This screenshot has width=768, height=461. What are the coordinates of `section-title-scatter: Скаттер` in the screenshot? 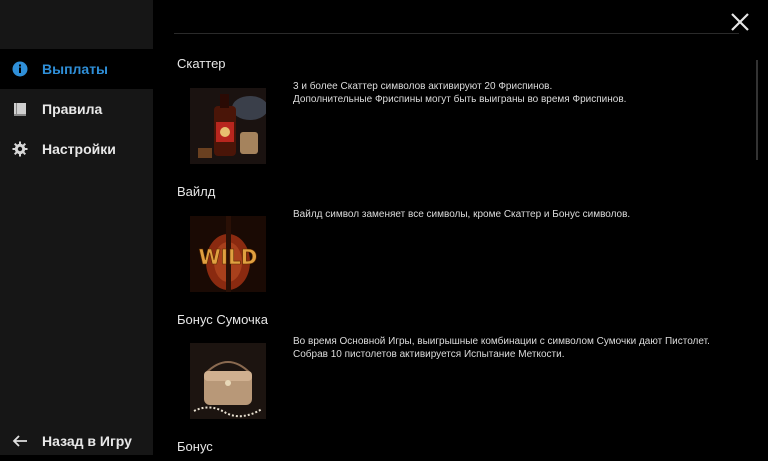 It's located at (201, 63).